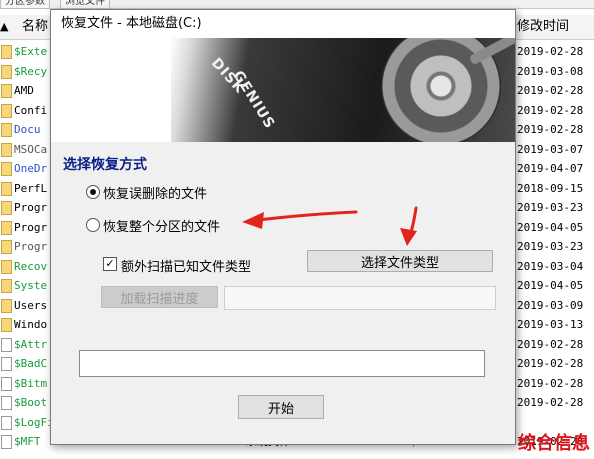 The height and width of the screenshot is (459, 594). I want to click on file-name: Syste, so click(31, 285).